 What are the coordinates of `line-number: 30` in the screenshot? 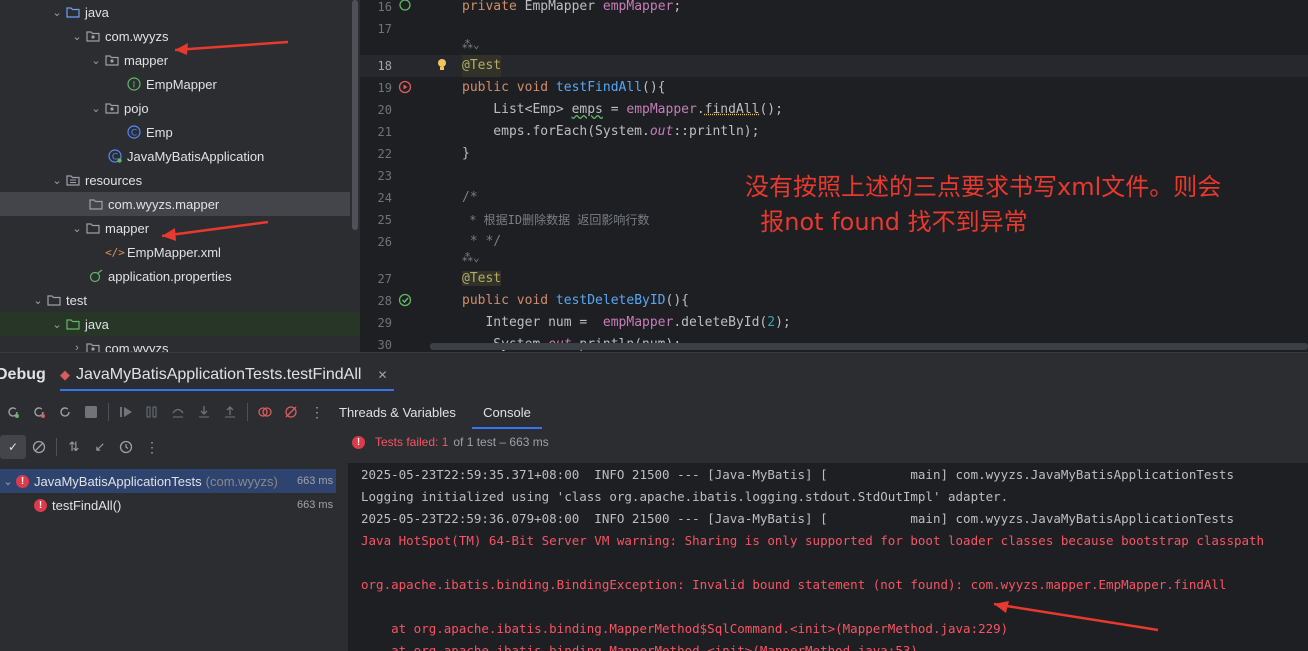 It's located at (384, 345).